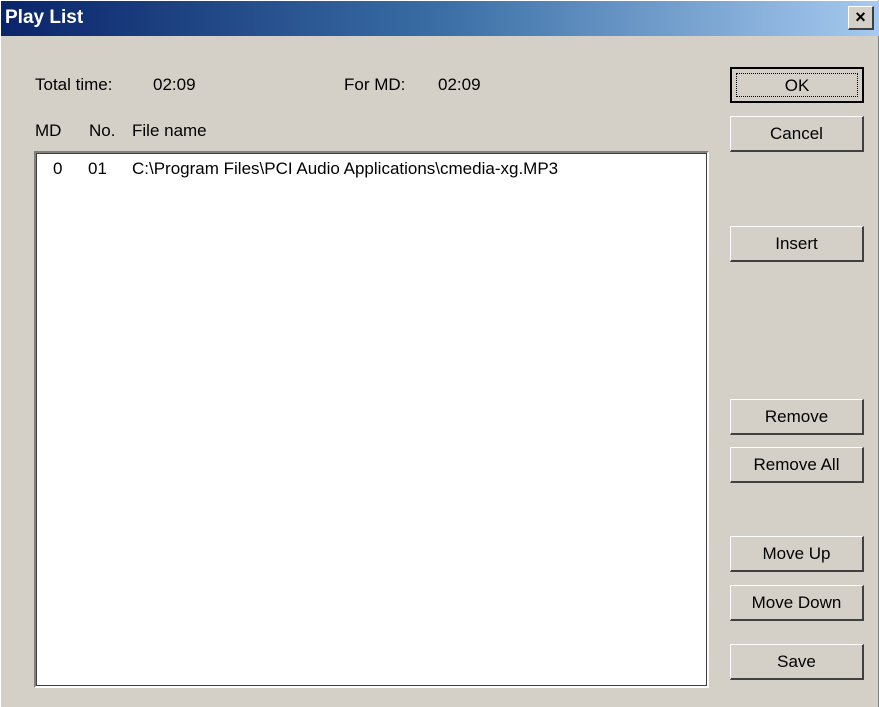 The image size is (879, 707). I want to click on remove-button-label: Remove, so click(796, 416).